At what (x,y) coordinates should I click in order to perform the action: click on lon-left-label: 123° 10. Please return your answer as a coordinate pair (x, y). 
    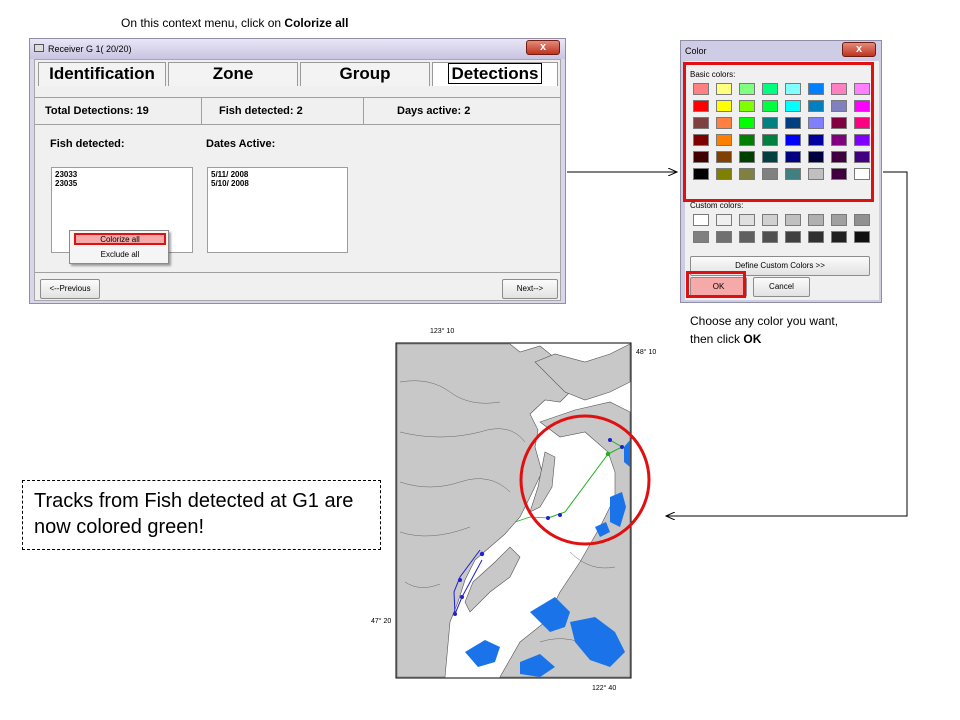
    Looking at the image, I should click on (442, 331).